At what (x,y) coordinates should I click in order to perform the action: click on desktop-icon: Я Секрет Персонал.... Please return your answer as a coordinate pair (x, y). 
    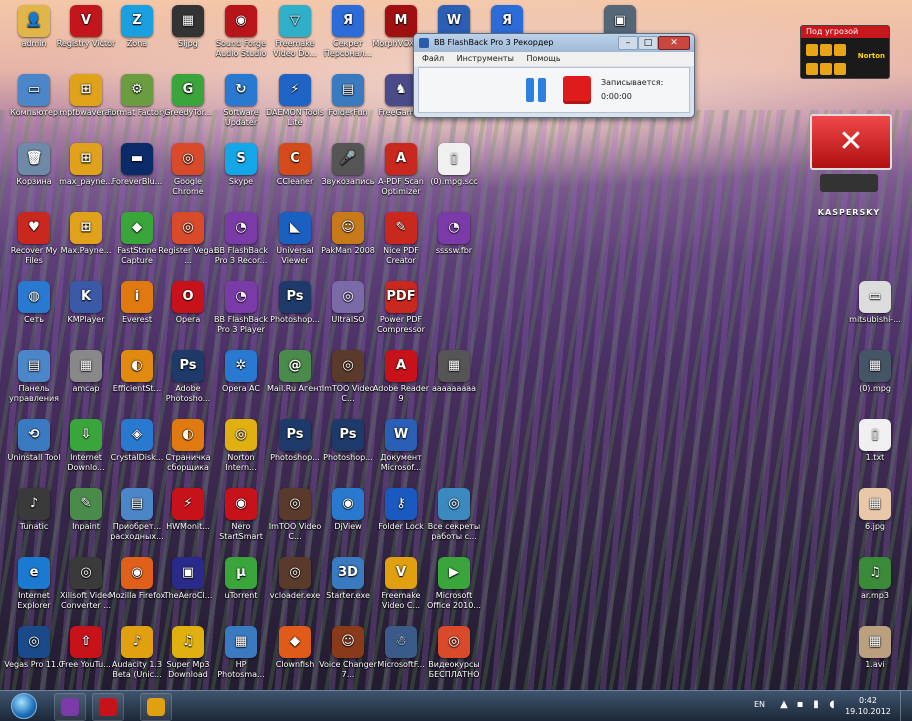
    Looking at the image, I should click on (348, 38).